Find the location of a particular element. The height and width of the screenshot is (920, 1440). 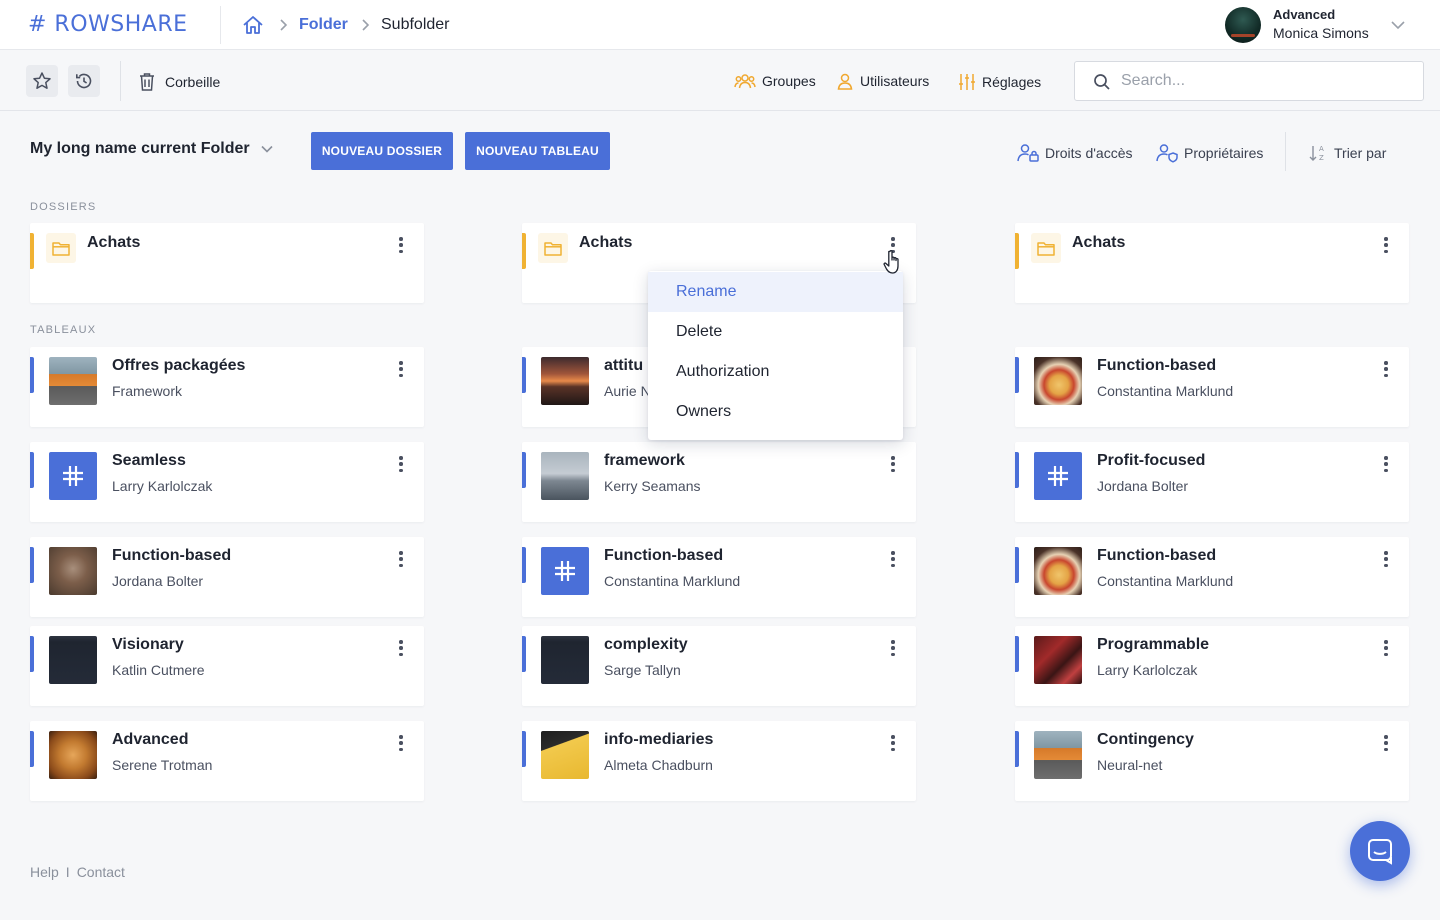

table-card: Function-based Jordana Bolter is located at coordinates (227, 577).